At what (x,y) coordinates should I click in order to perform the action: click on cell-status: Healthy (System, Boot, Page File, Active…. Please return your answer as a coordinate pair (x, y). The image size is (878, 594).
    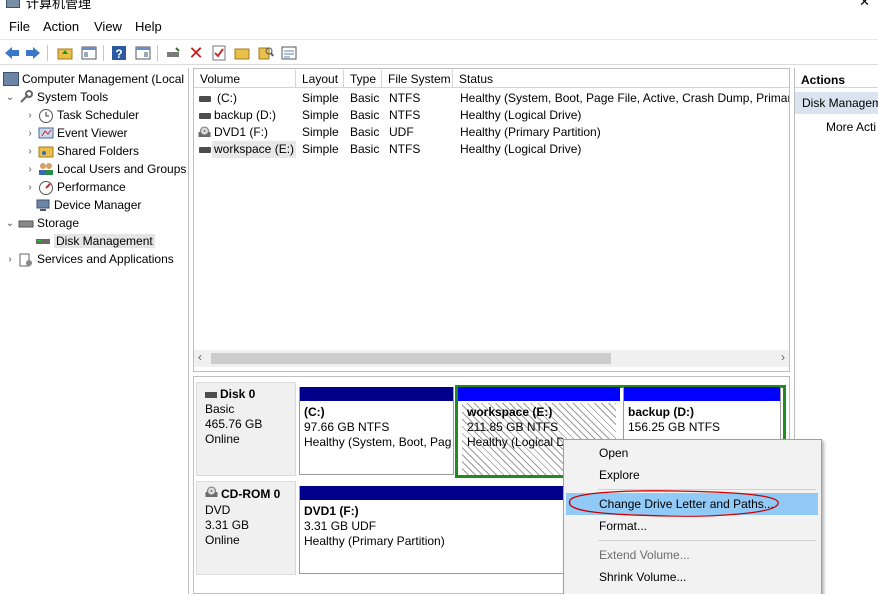
    Looking at the image, I should click on (625, 98).